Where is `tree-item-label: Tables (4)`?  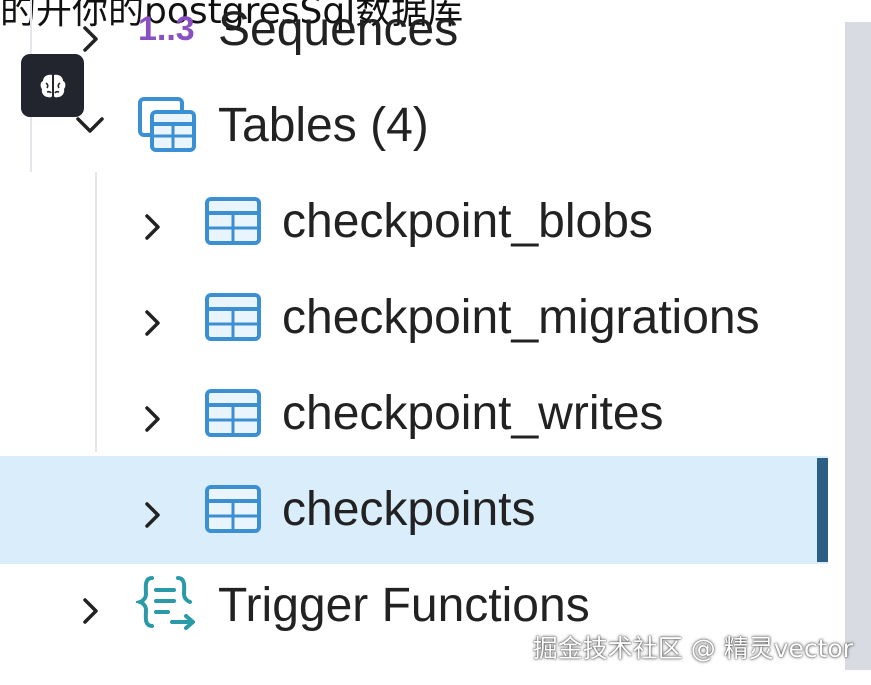 tree-item-label: Tables (4) is located at coordinates (323, 126).